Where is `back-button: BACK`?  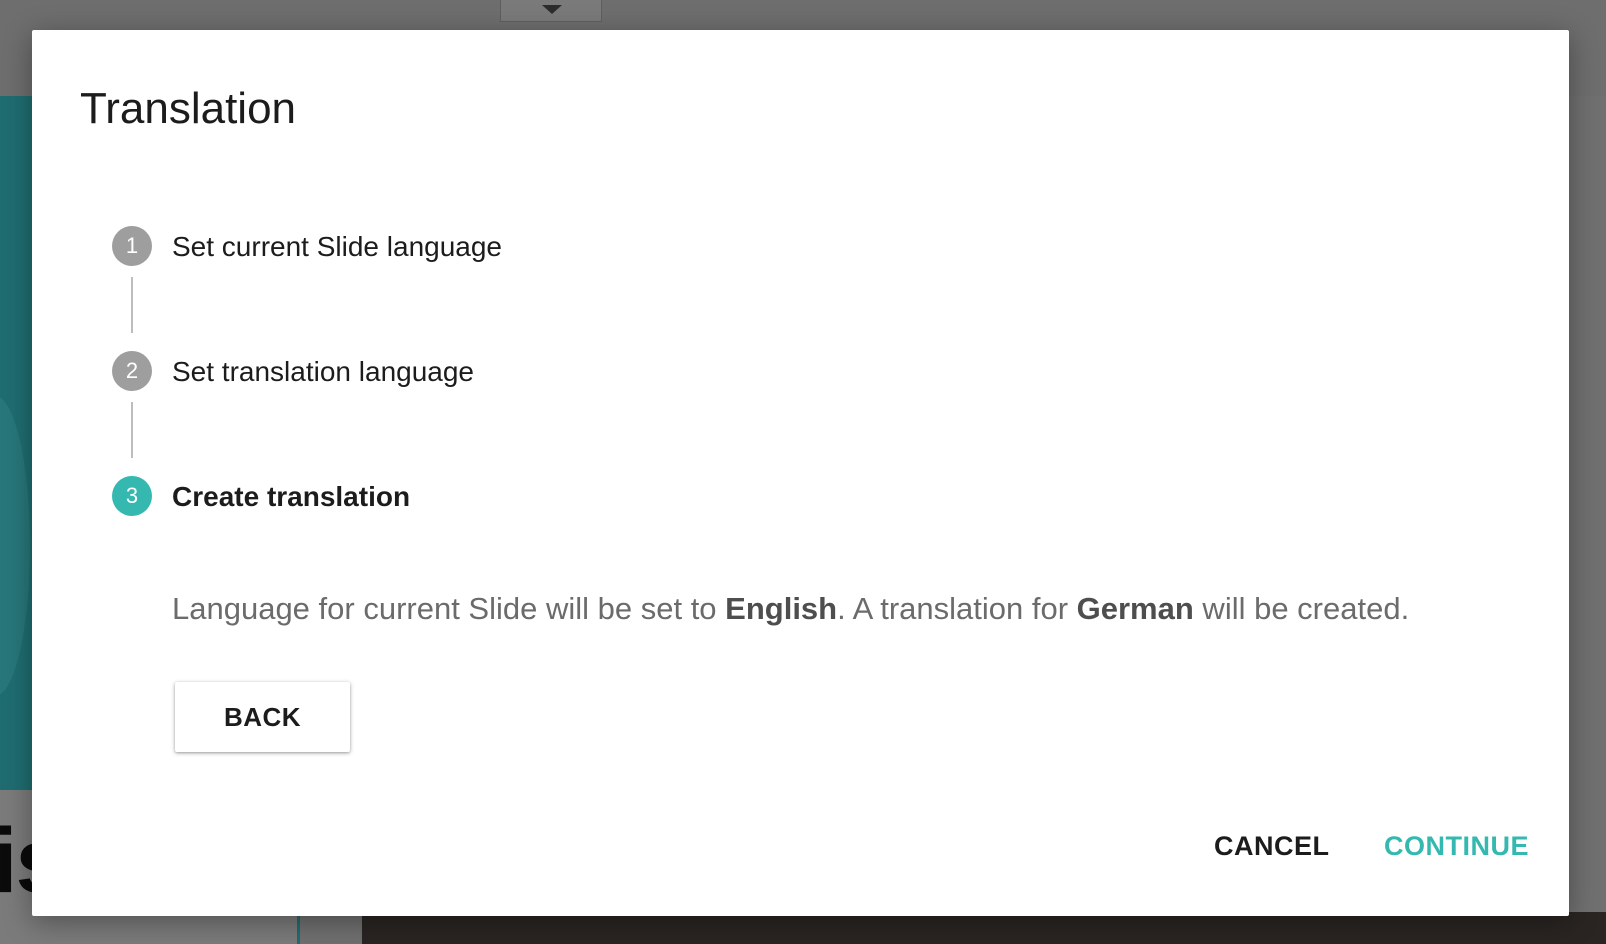 back-button: BACK is located at coordinates (262, 717).